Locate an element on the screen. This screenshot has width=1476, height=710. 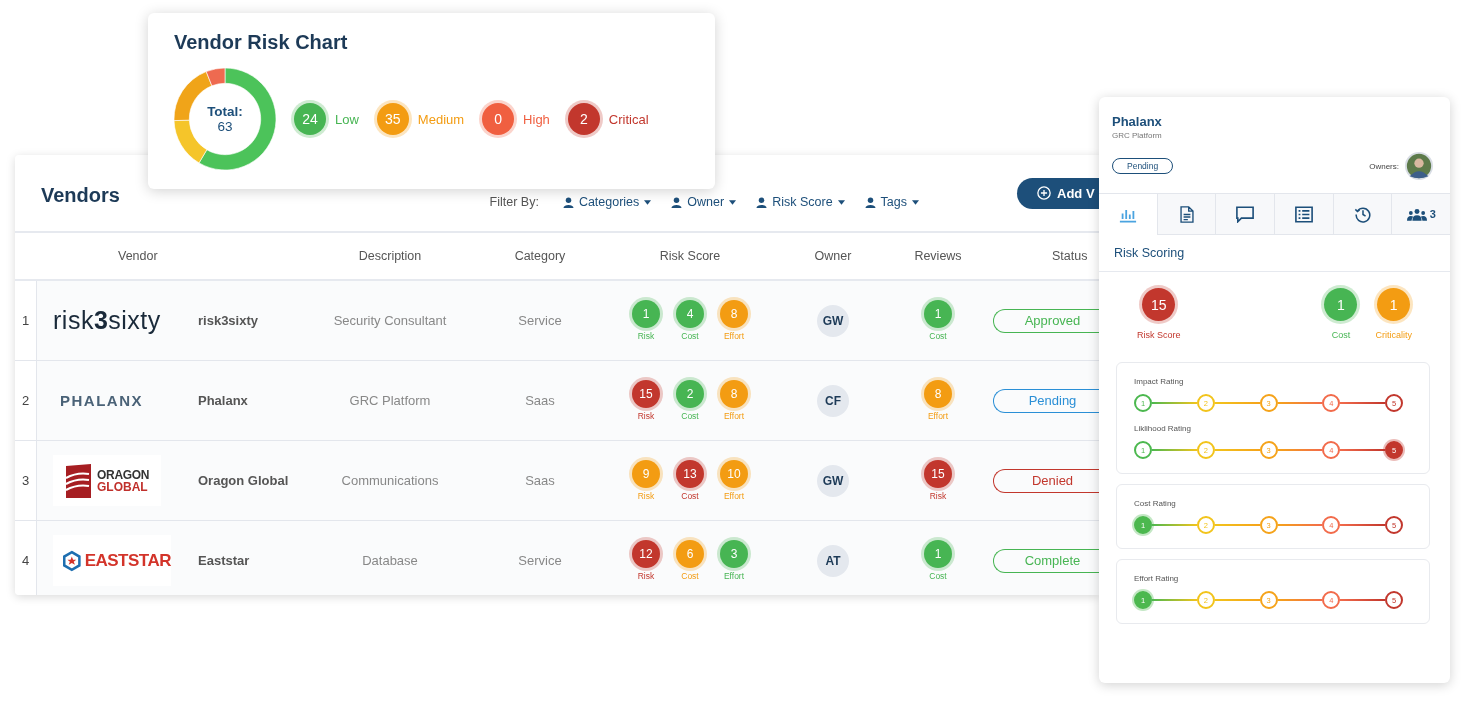
score-badge: 12 is located at coordinates (646, 554).